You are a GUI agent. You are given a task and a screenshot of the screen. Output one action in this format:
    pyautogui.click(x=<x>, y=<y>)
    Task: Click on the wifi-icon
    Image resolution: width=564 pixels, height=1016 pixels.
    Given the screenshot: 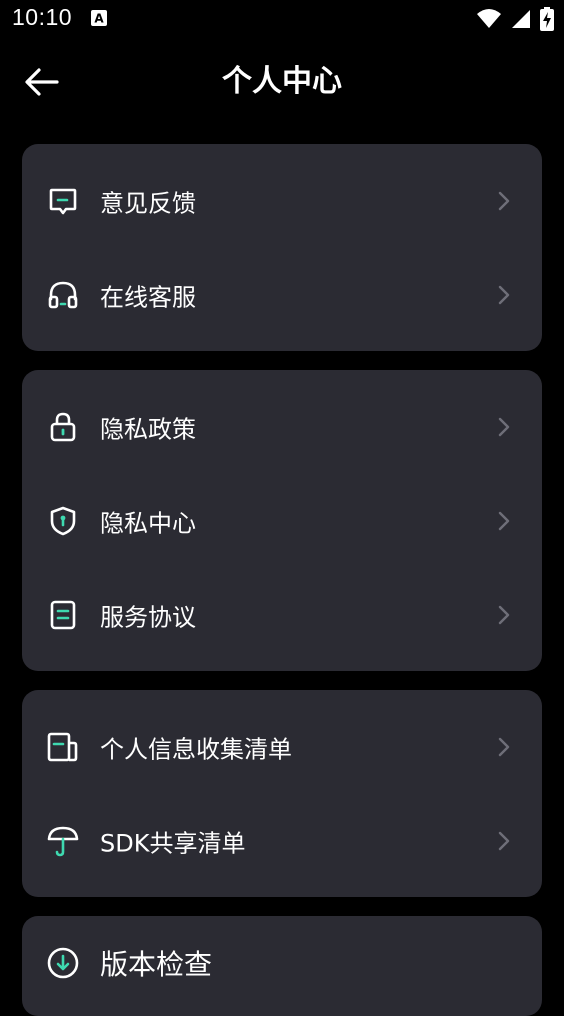 What is the action you would take?
    pyautogui.click(x=489, y=18)
    